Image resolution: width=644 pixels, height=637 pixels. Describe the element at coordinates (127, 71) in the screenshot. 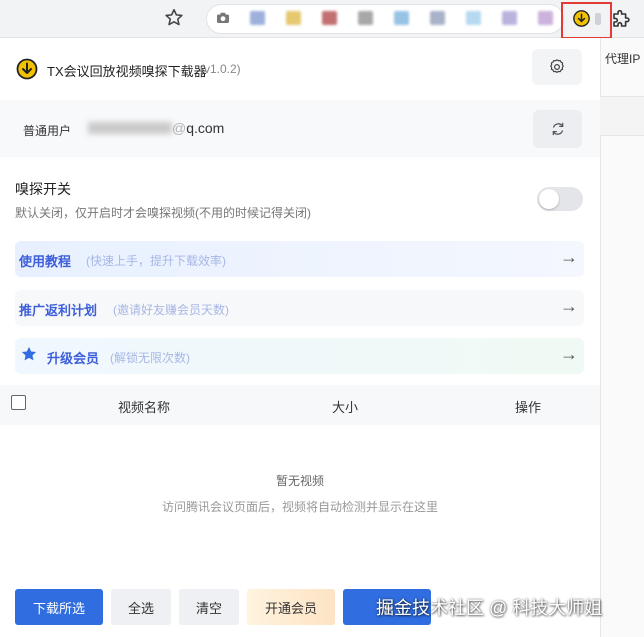

I see `app-title: TX会议回放视频嗅探下载器` at that location.